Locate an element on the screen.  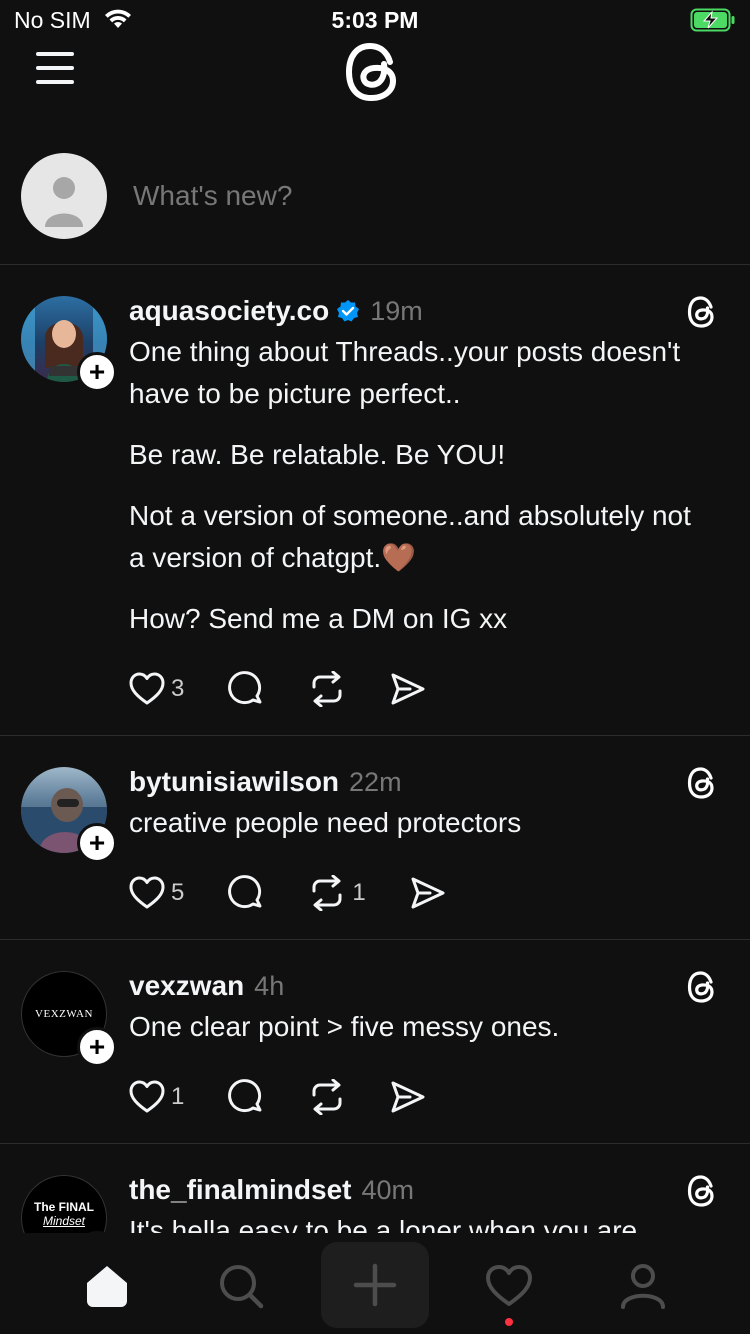
search-icon is located at coordinates (242, 1287).